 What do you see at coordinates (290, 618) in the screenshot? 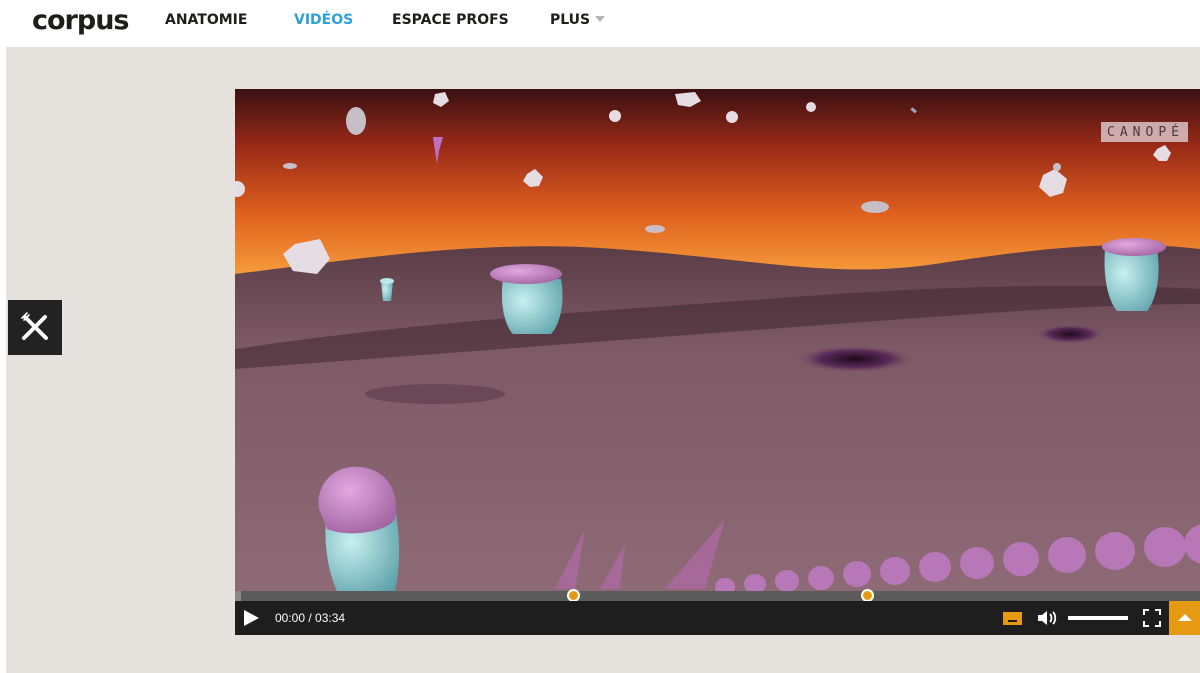
I see `current-time: 00:00` at bounding box center [290, 618].